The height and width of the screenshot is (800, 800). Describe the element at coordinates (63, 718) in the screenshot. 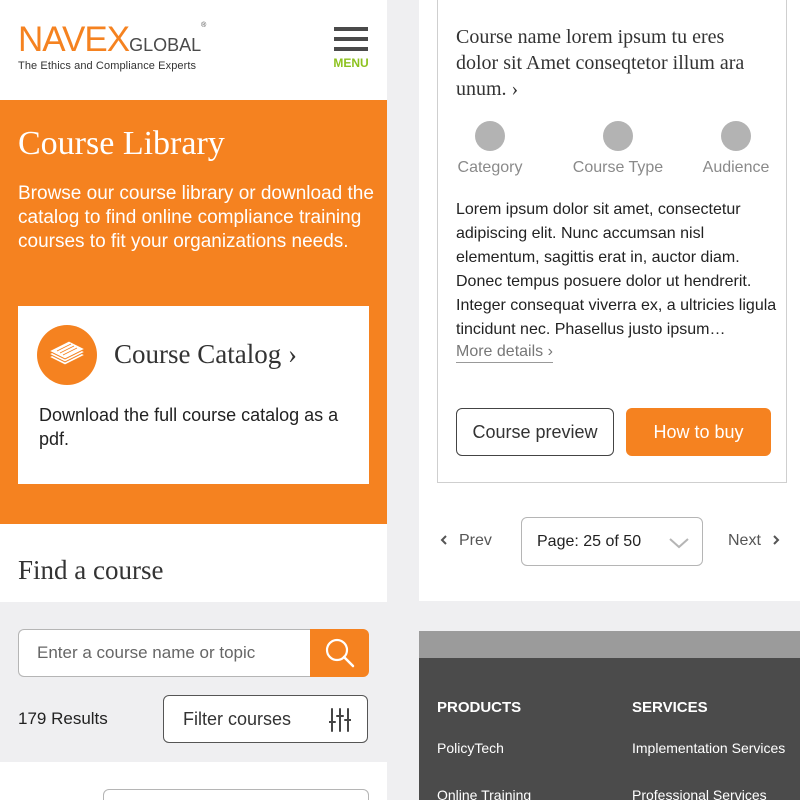

I see `results-count: 179 Results` at that location.